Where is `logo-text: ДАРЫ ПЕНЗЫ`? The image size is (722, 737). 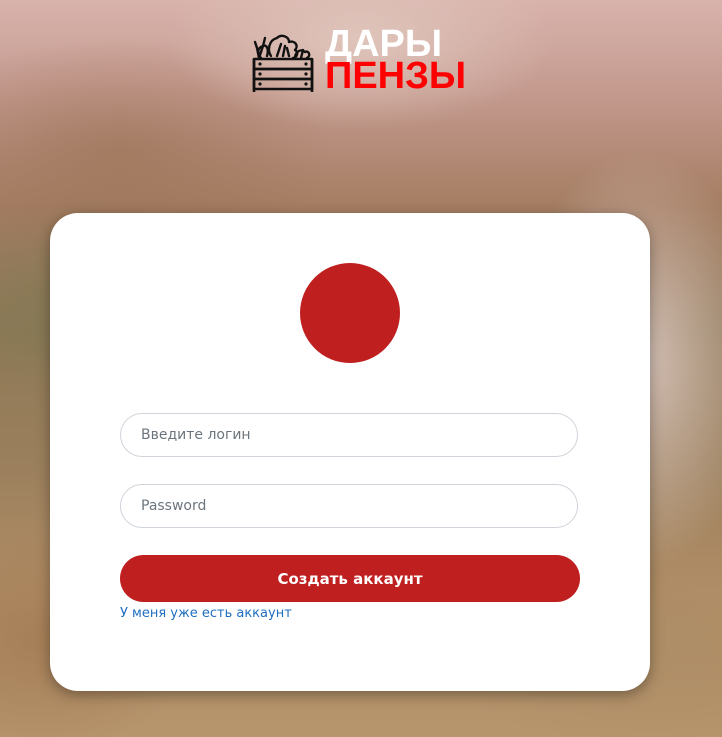 logo-text: ДАРЫ ПЕНЗЫ is located at coordinates (396, 61).